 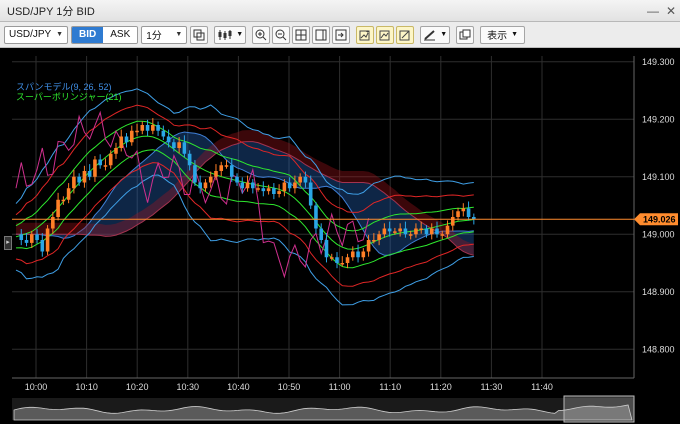 I want to click on indicator-edit-button, so click(x=405, y=34).